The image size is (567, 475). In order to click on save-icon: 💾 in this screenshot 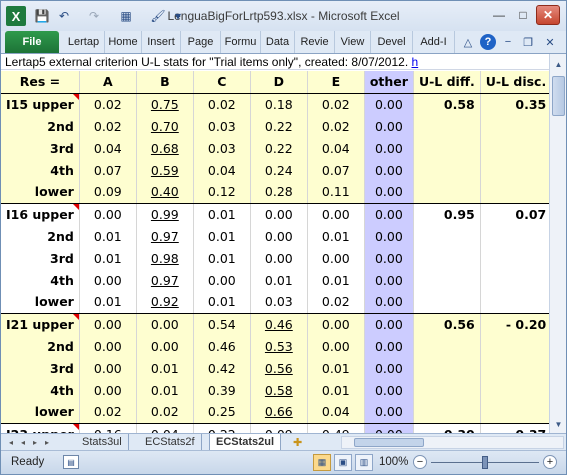, I will do `click(42, 16)`.